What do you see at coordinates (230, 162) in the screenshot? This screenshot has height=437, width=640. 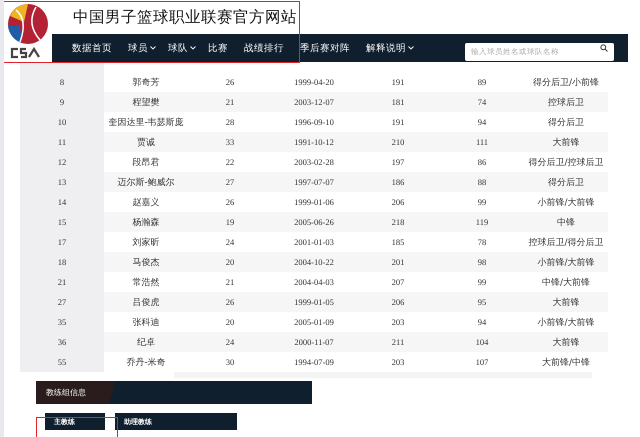 I see `player-age: 22` at bounding box center [230, 162].